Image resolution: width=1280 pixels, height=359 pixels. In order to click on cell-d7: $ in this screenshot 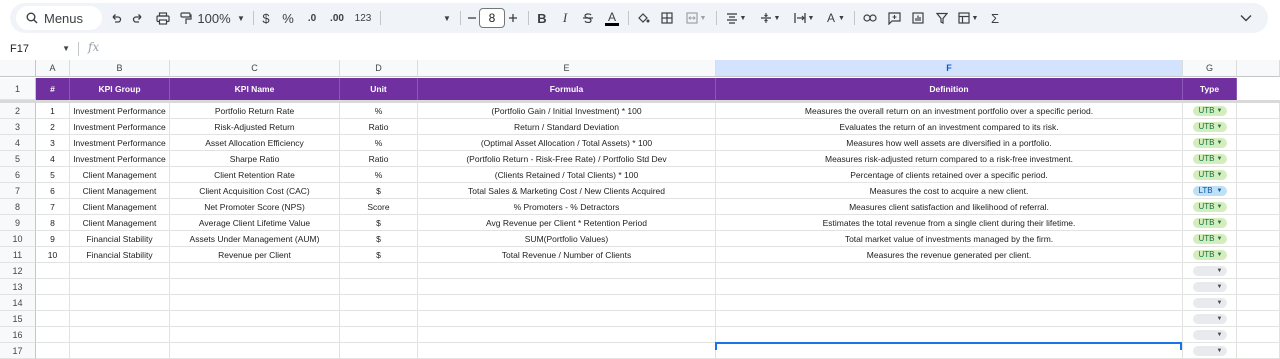, I will do `click(379, 191)`.